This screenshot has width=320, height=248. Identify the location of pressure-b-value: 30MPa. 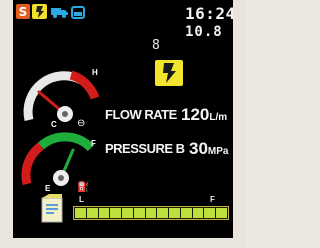
(208, 149).